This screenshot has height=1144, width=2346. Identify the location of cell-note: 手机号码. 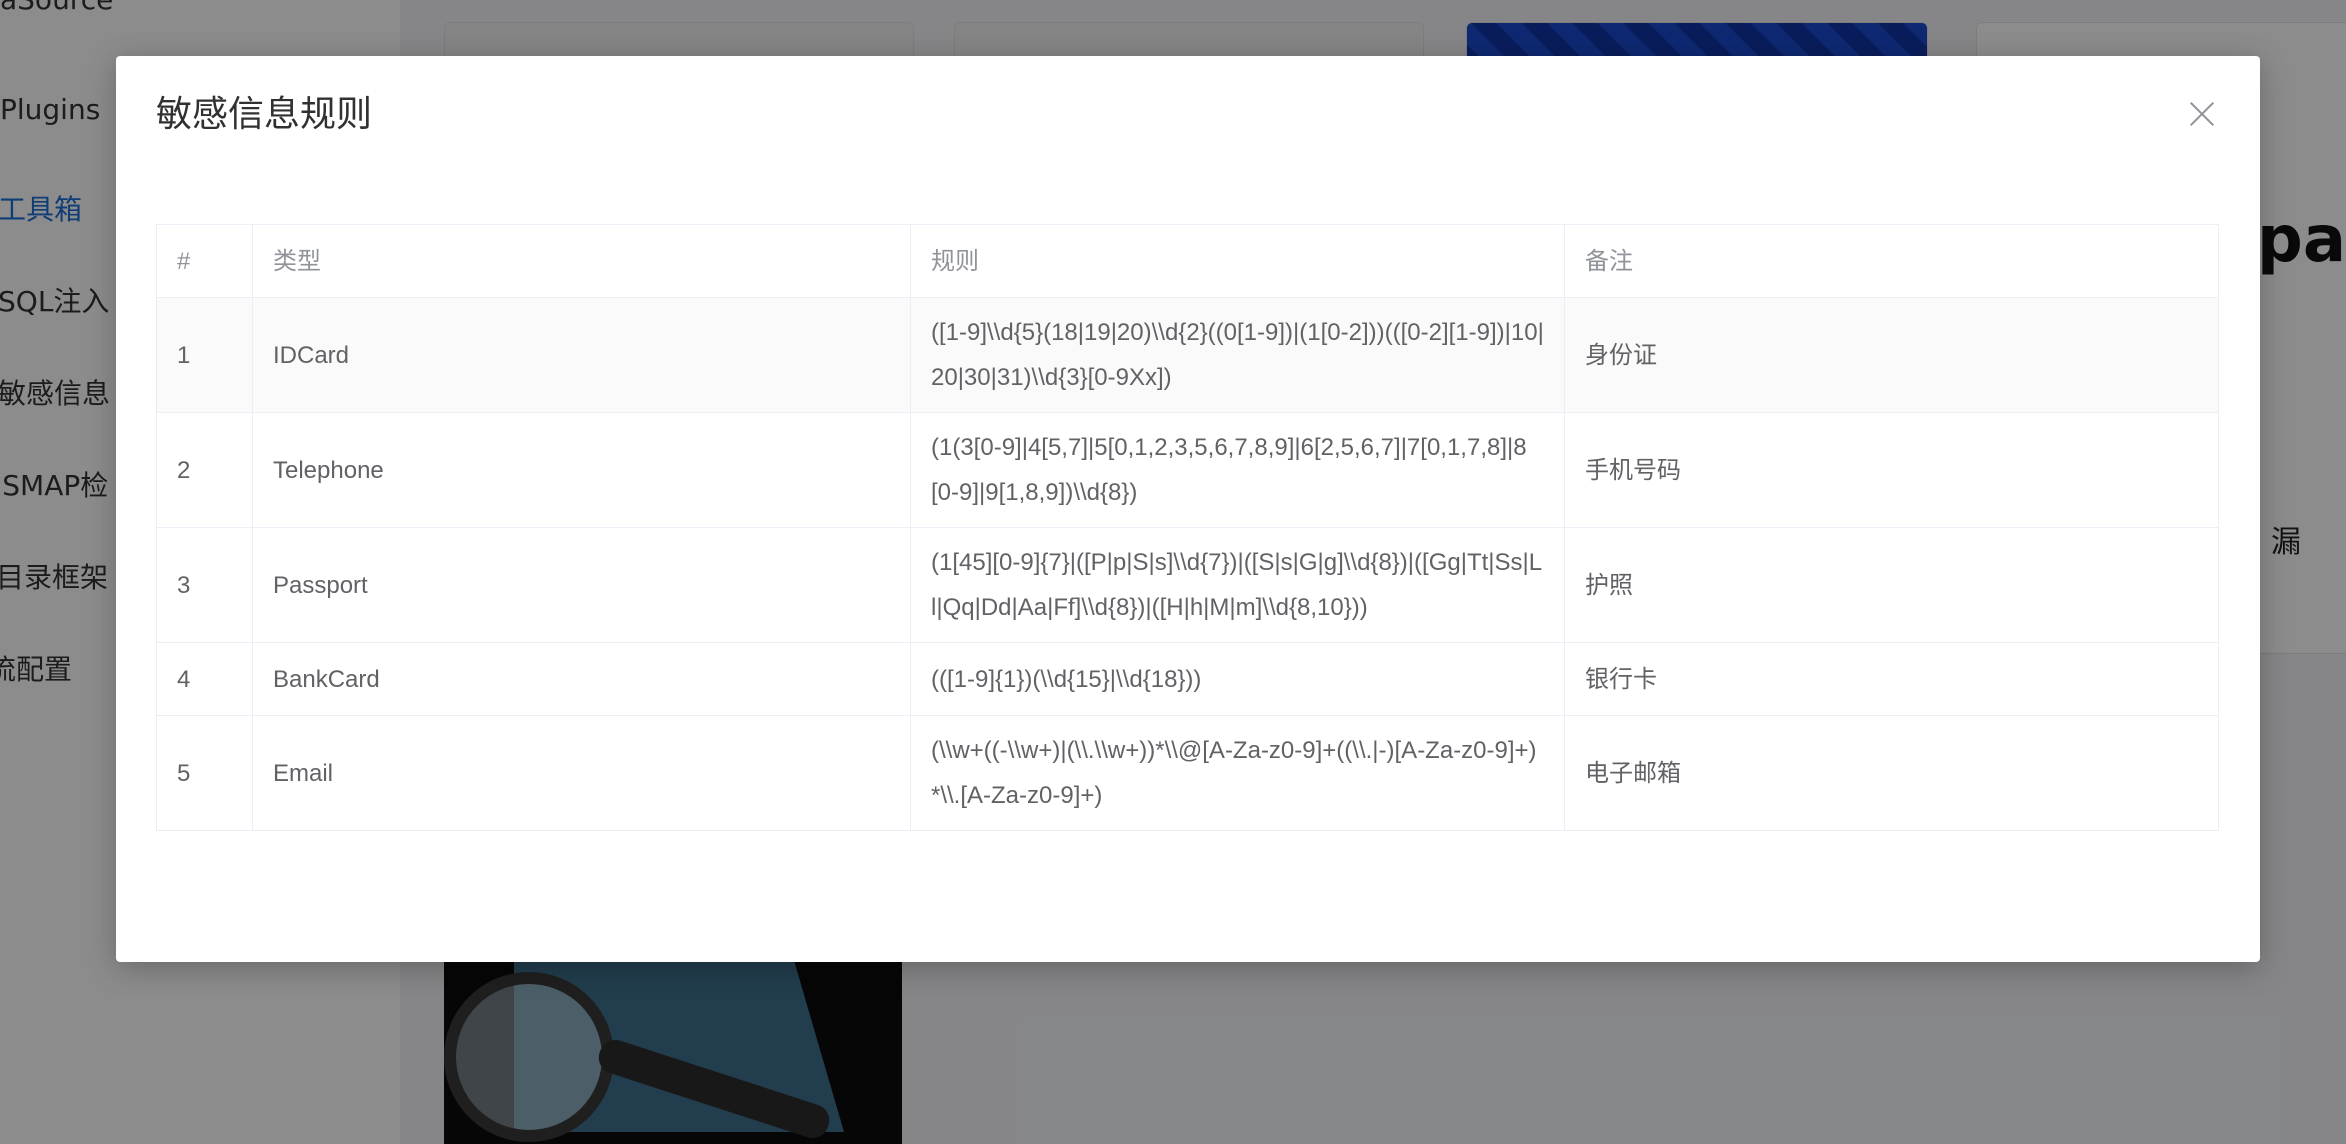
(1891, 470).